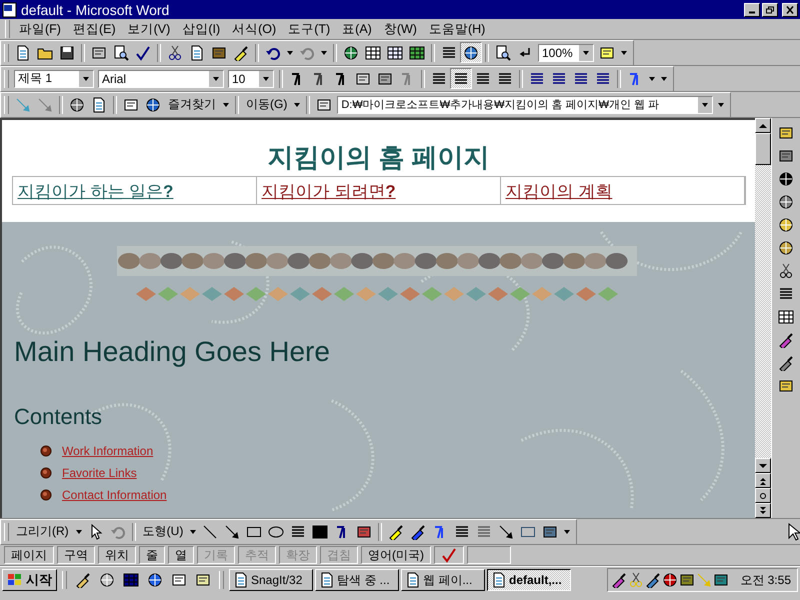  I want to click on scissors-icon, so click(175, 52).